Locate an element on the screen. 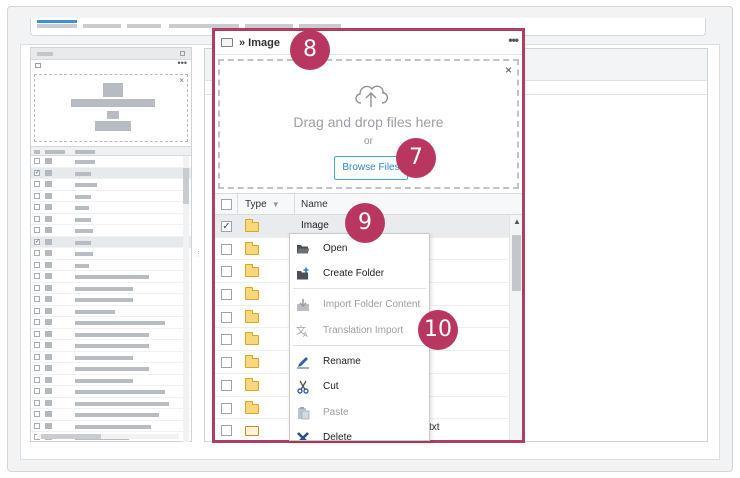 The height and width of the screenshot is (478, 740). menu-item-rename: Rename is located at coordinates (359, 362).